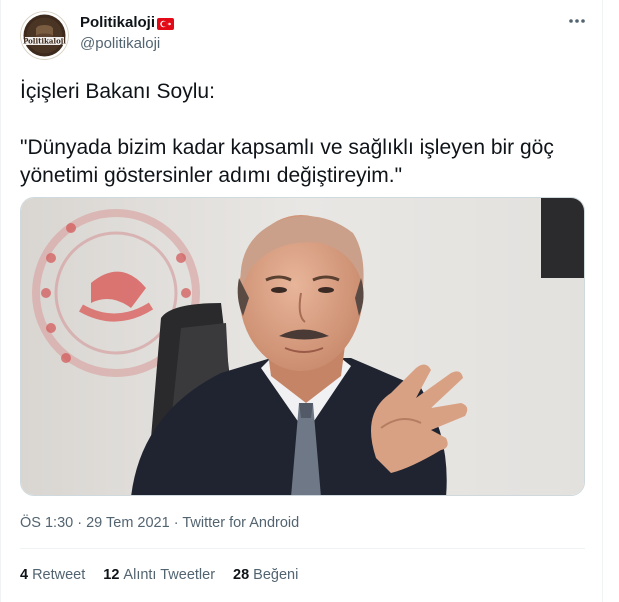  What do you see at coordinates (128, 523) in the screenshot?
I see `tweet-date: 29 Tem 2021` at bounding box center [128, 523].